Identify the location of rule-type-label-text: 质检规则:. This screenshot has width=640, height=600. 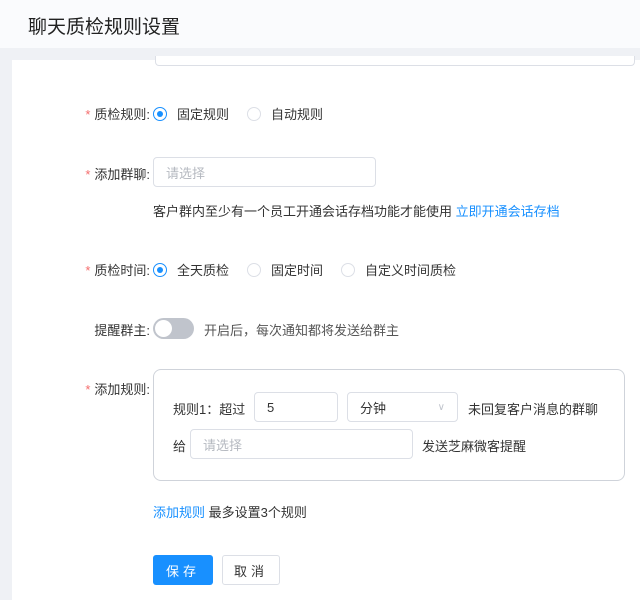
(122, 114).